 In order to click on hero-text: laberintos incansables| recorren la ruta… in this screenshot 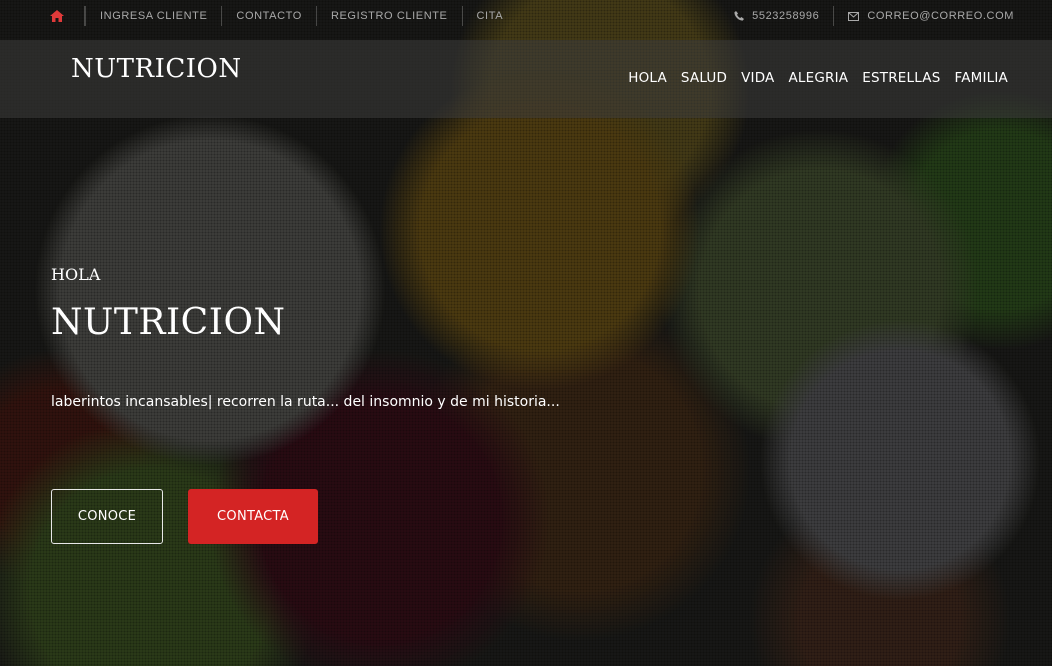, I will do `click(305, 402)`.